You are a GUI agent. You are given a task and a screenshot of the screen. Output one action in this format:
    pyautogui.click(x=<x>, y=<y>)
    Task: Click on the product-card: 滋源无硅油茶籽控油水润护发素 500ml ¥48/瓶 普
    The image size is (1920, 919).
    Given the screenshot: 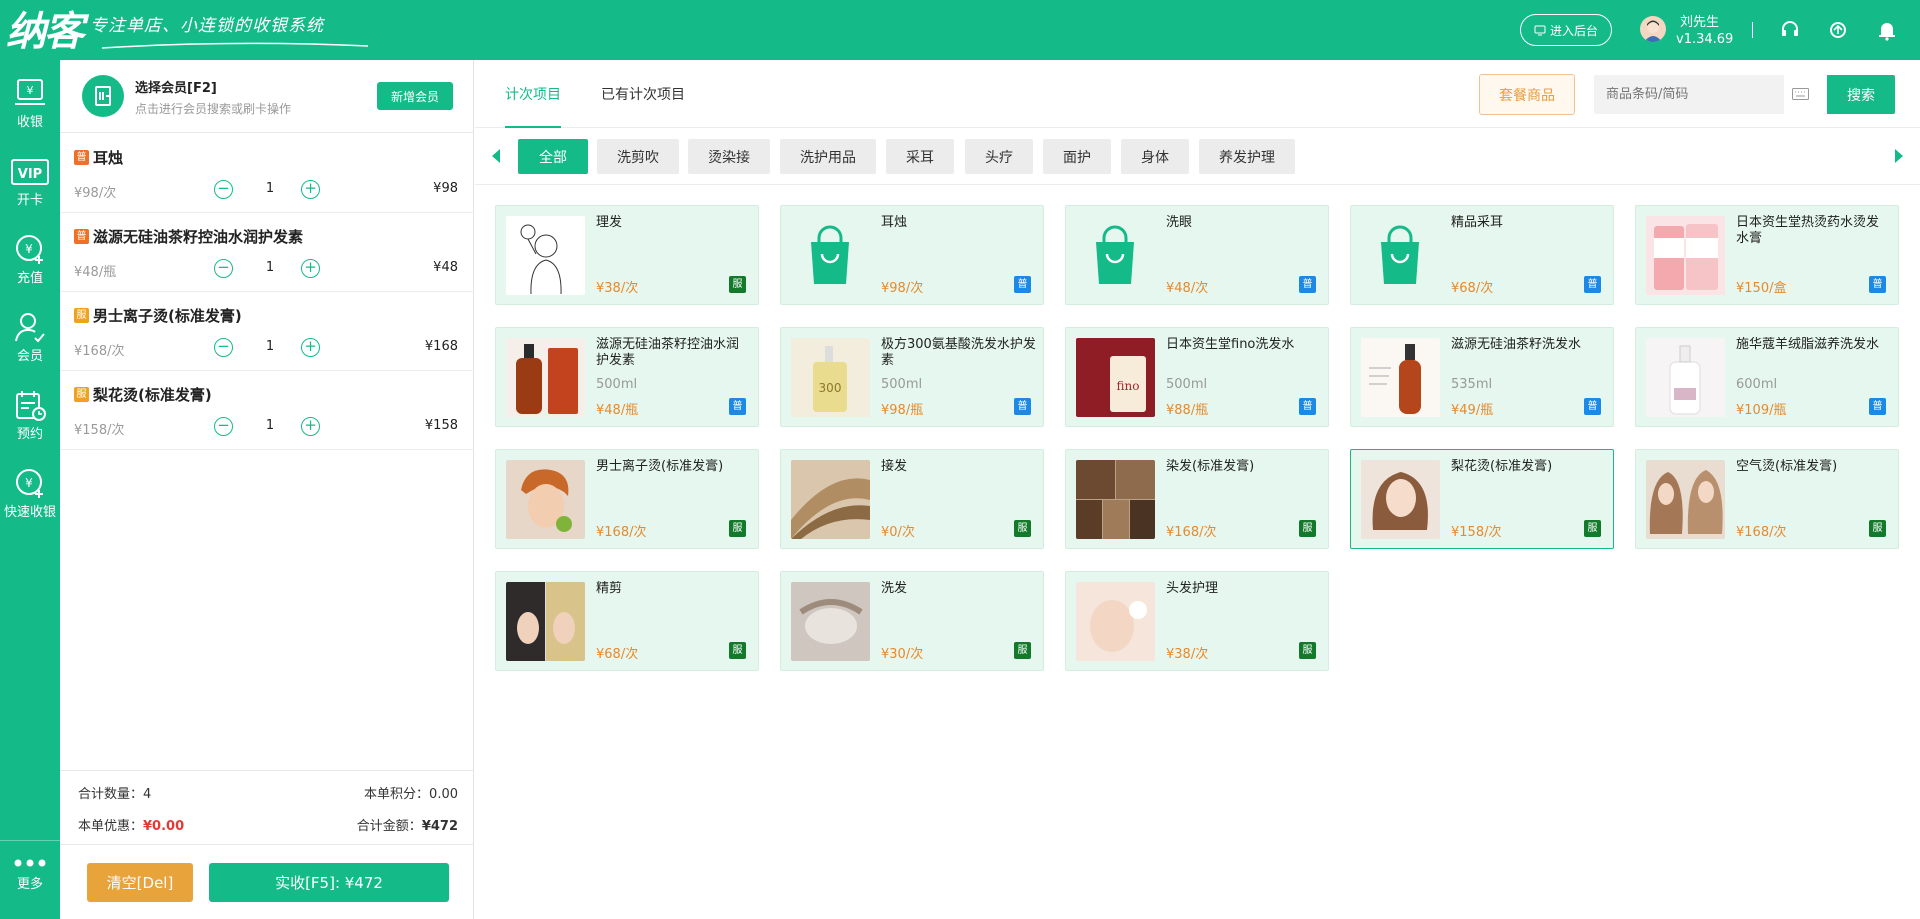 What is the action you would take?
    pyautogui.click(x=627, y=377)
    